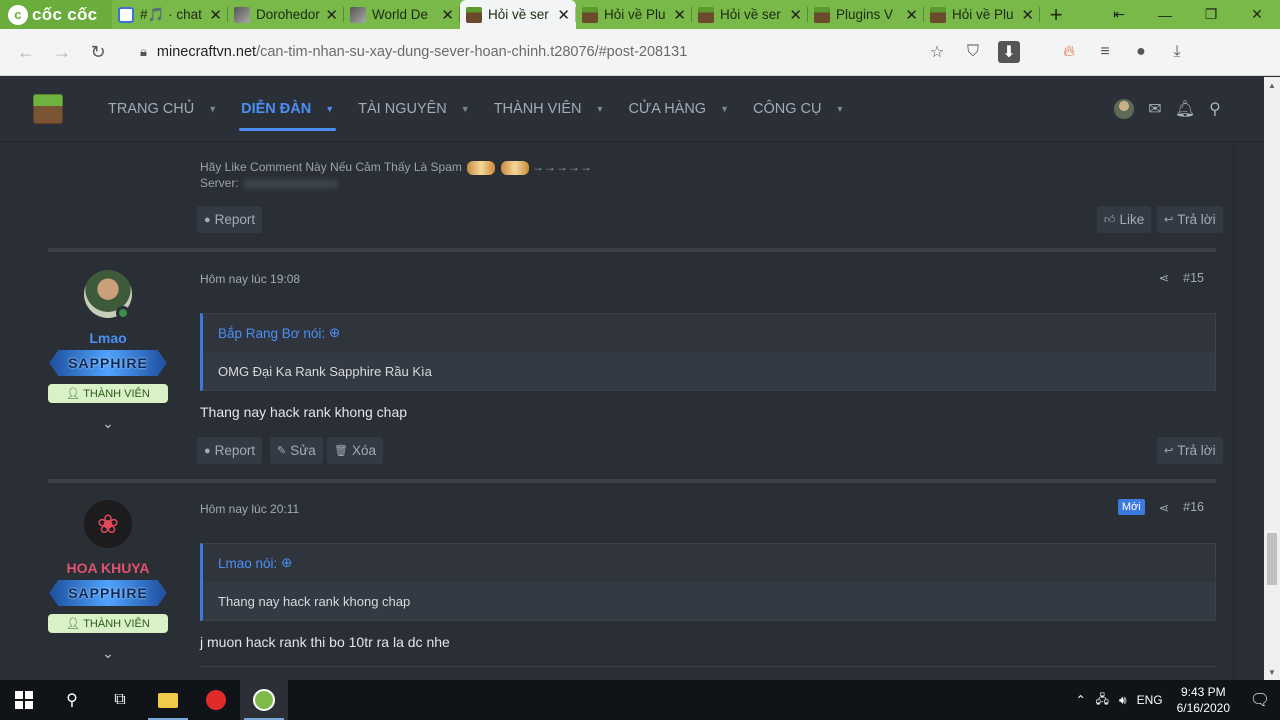 The height and width of the screenshot is (720, 1280). What do you see at coordinates (56, 14) in the screenshot?
I see `browser-brand: c cốc cốc` at bounding box center [56, 14].